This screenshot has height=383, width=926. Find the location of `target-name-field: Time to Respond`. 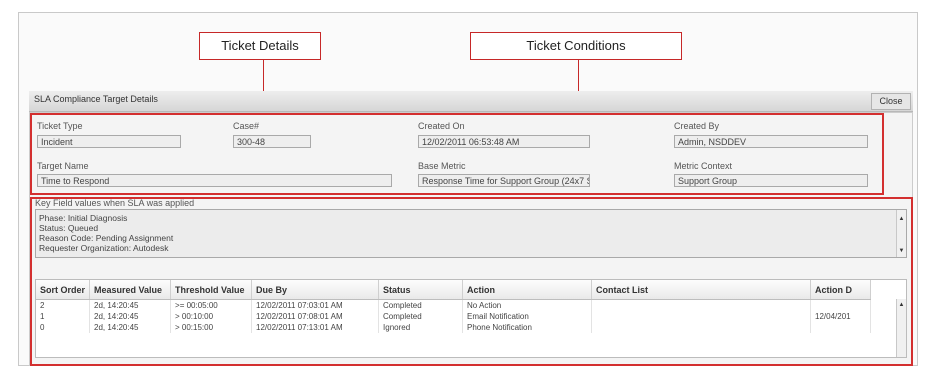

target-name-field: Time to Respond is located at coordinates (214, 180).